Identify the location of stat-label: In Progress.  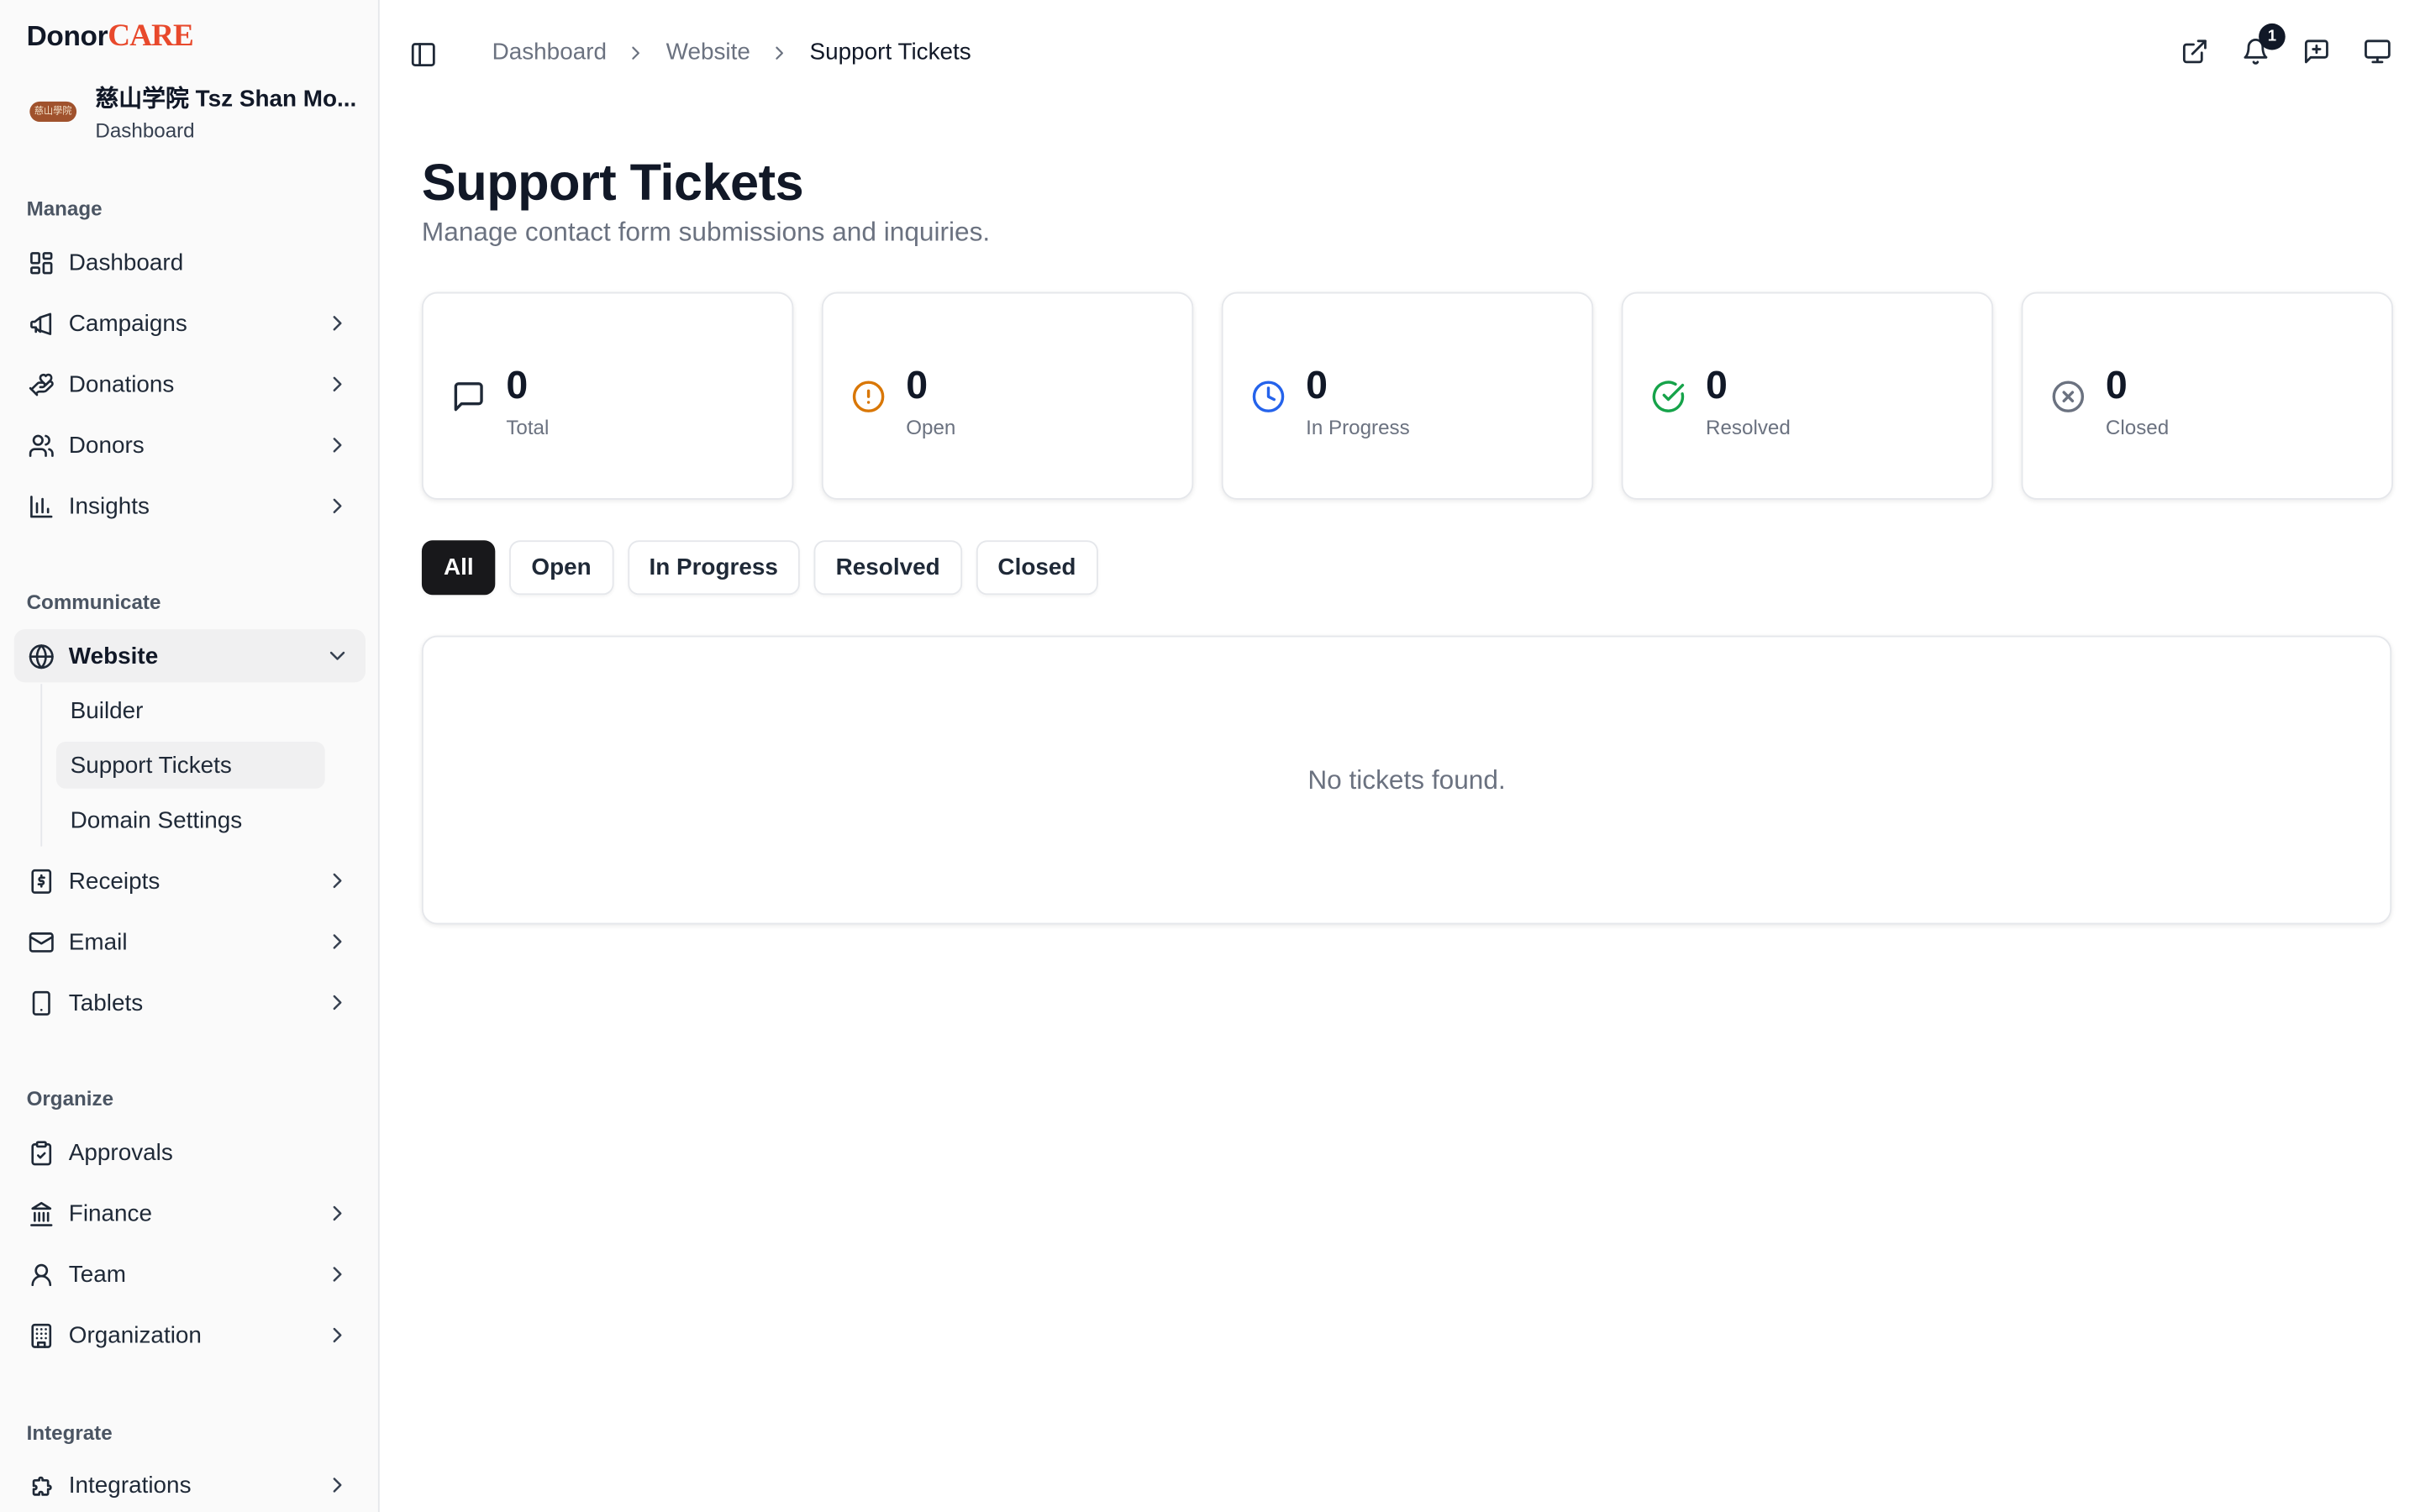
(1358, 427).